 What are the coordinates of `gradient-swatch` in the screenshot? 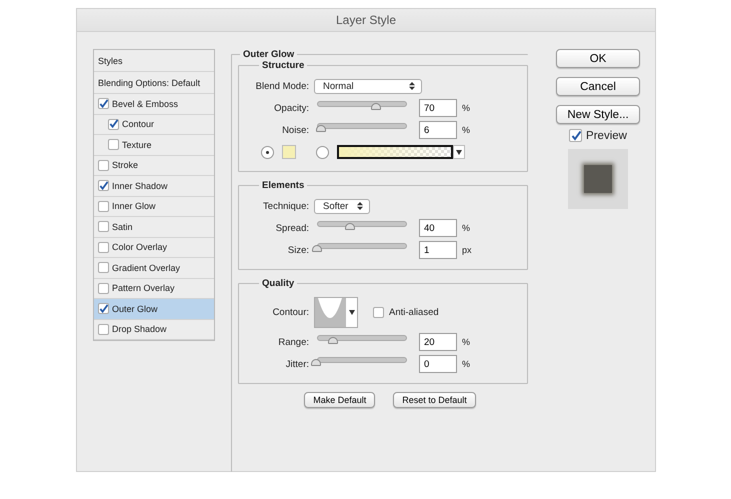 It's located at (395, 152).